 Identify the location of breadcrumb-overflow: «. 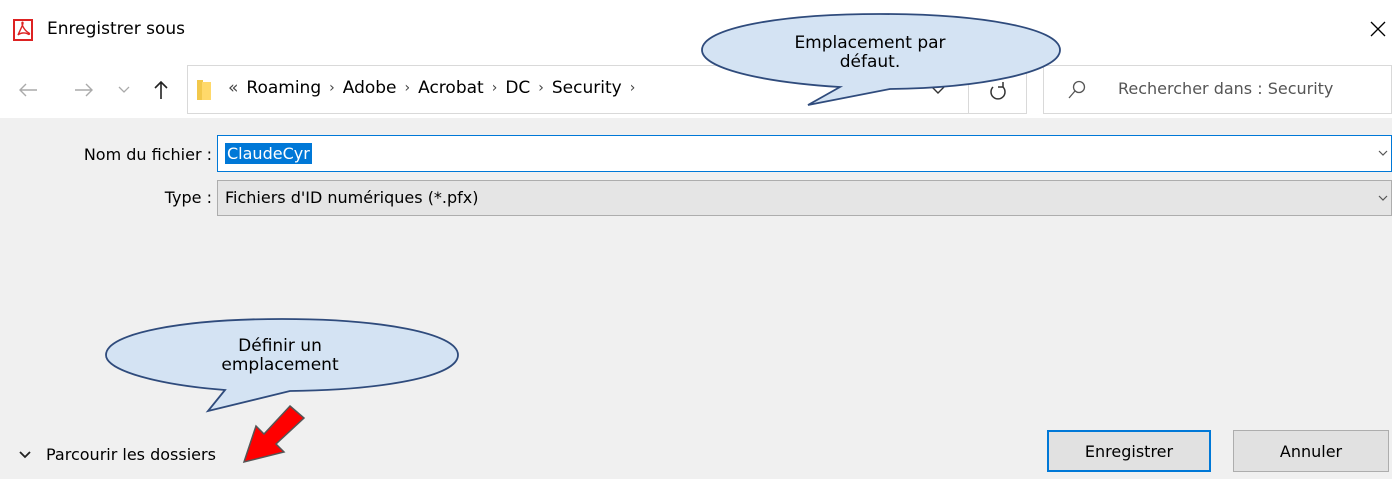
(233, 88).